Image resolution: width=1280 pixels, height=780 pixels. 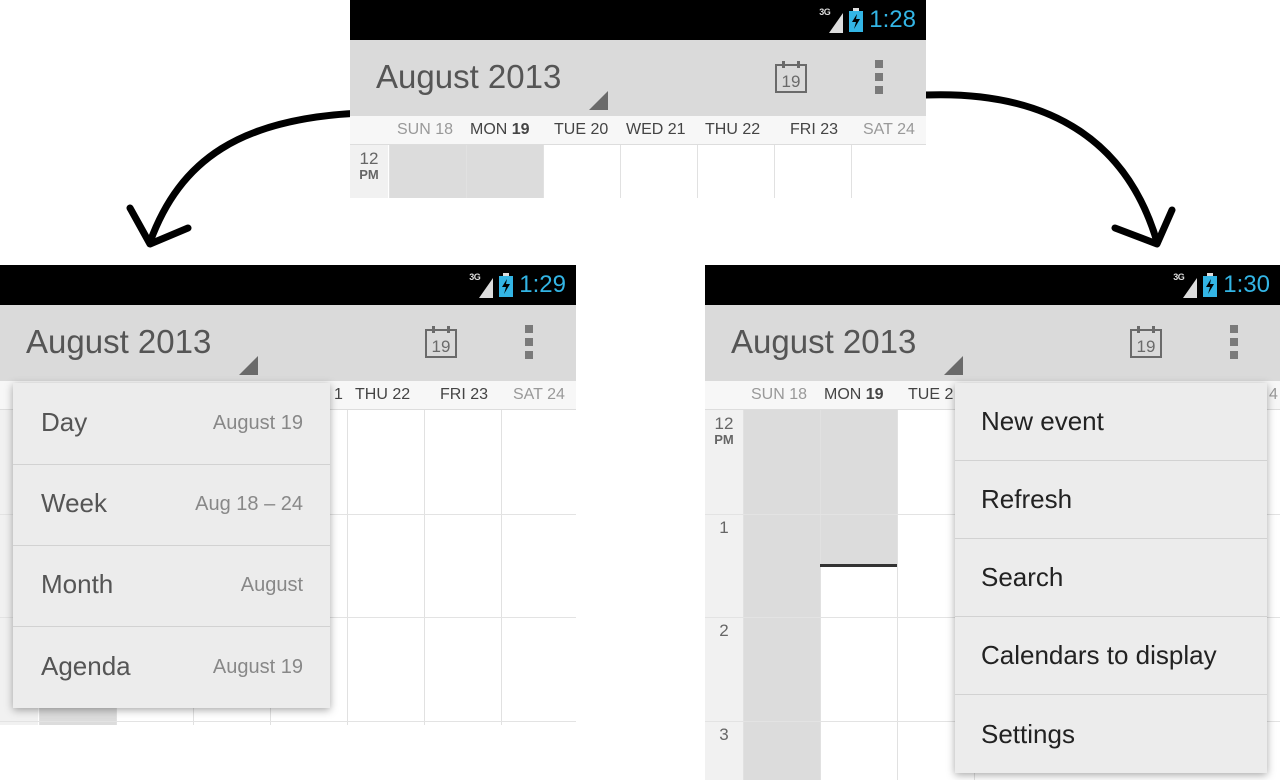 What do you see at coordinates (256, 177) in the screenshot?
I see `arrow-left-icon` at bounding box center [256, 177].